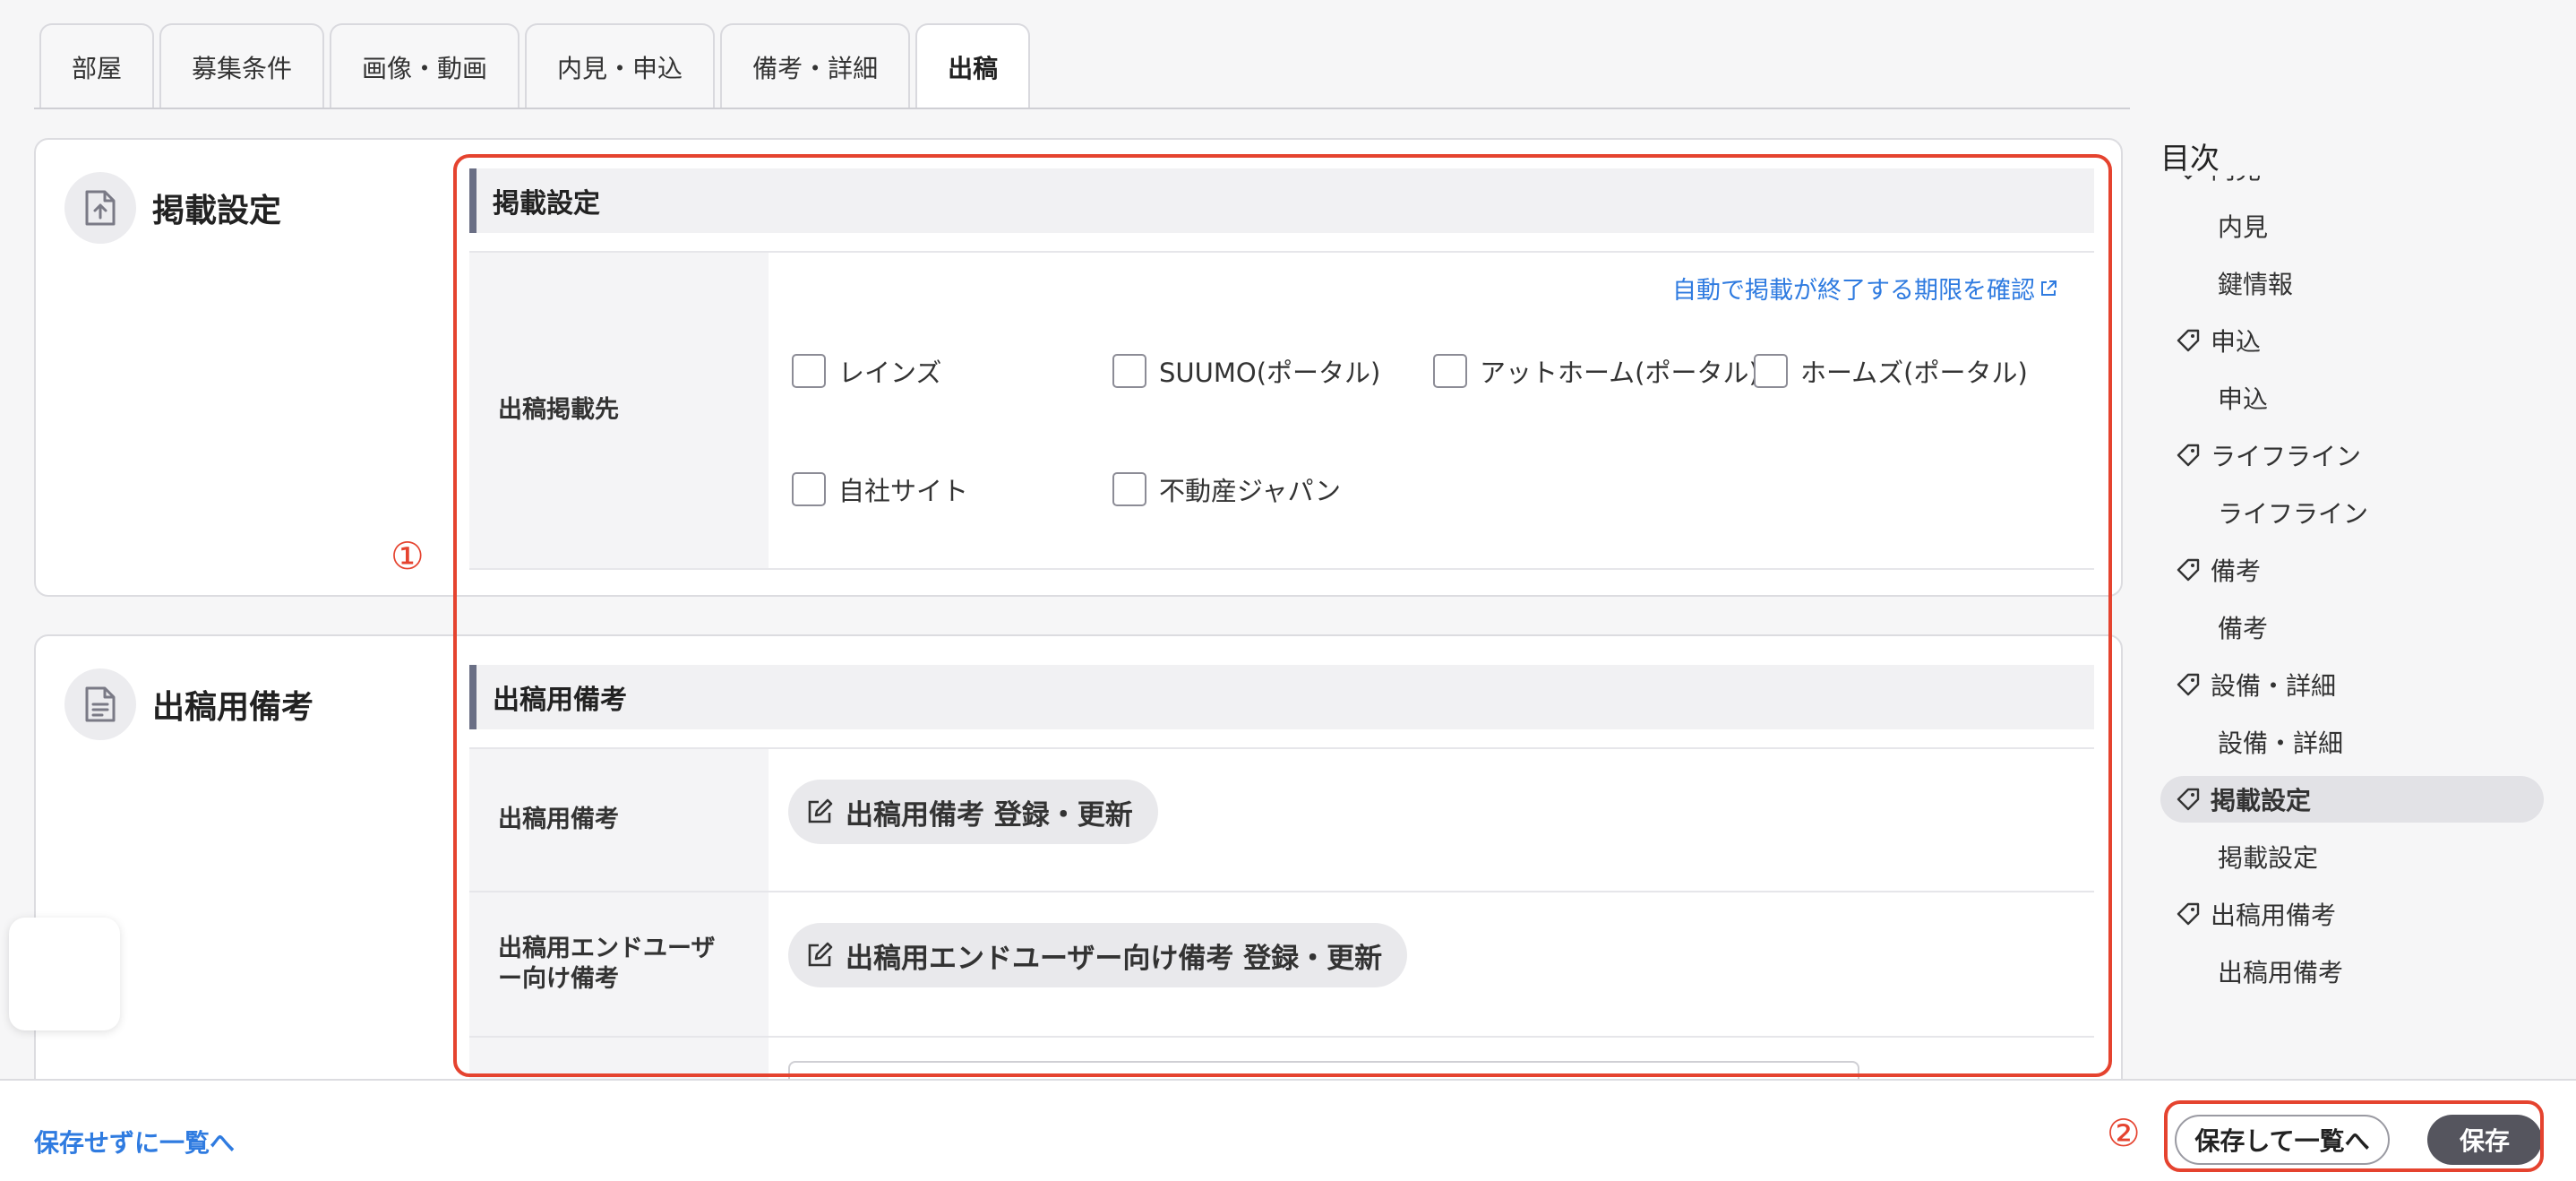  I want to click on annotation-number-2: ②, so click(2124, 1133).